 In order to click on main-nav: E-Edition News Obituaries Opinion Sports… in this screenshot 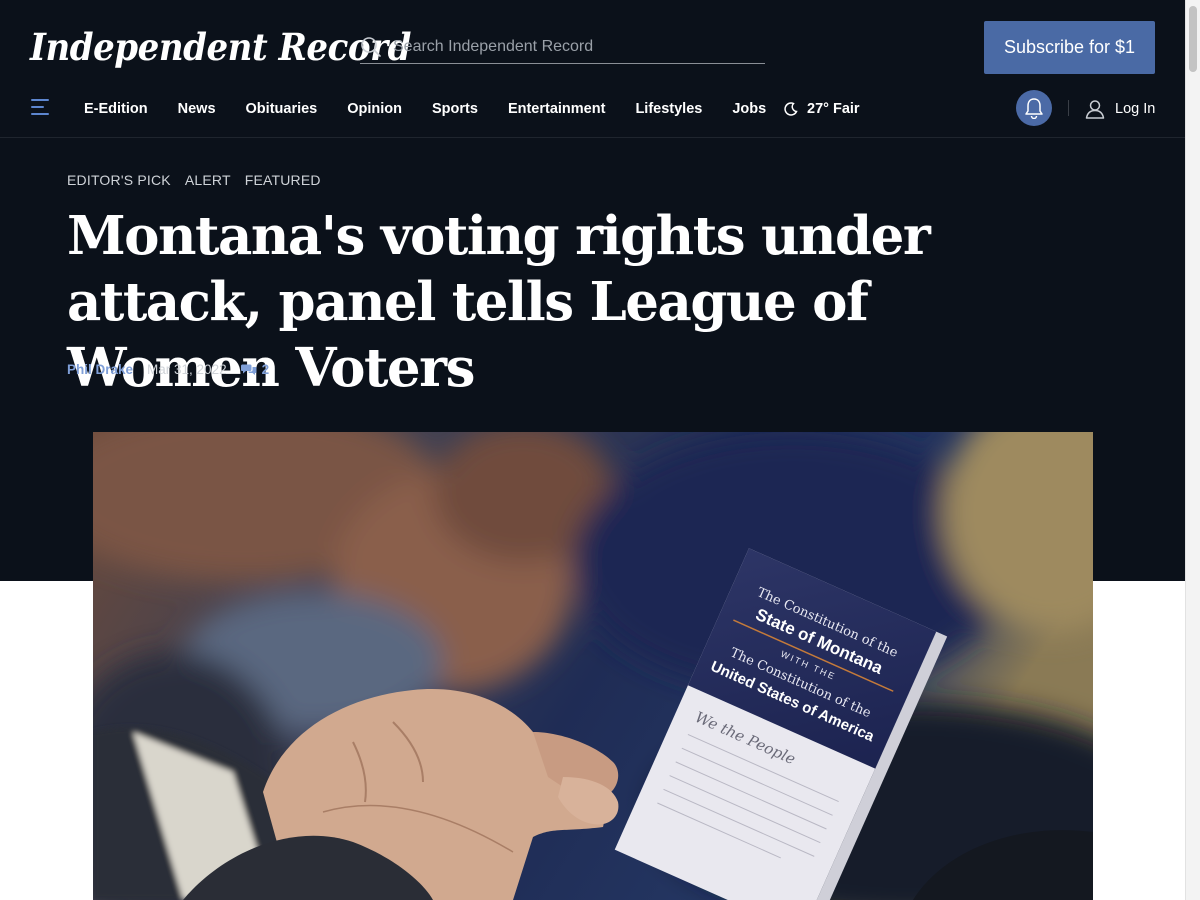, I will do `click(592, 109)`.